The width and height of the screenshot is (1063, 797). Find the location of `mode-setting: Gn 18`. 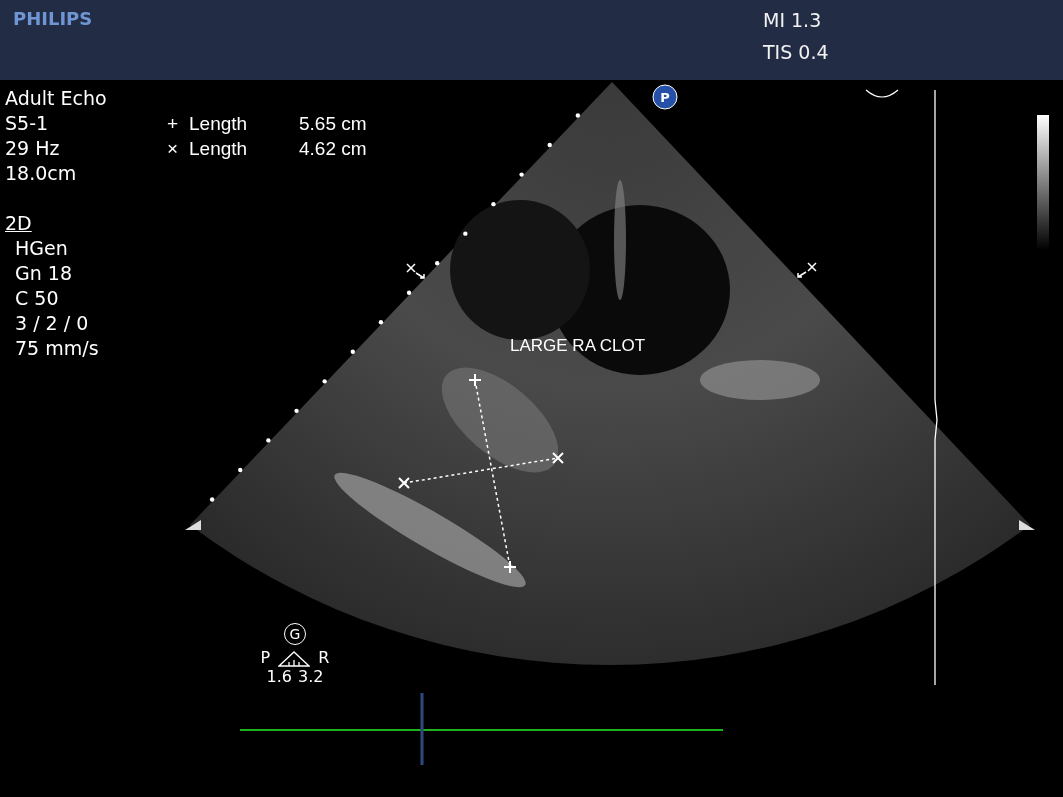

mode-setting: Gn 18 is located at coordinates (44, 273).